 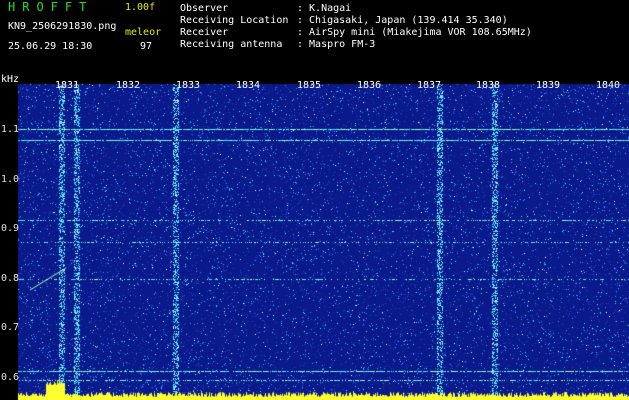 What do you see at coordinates (231, 44) in the screenshot?
I see `antenna-label: Receiving antenna` at bounding box center [231, 44].